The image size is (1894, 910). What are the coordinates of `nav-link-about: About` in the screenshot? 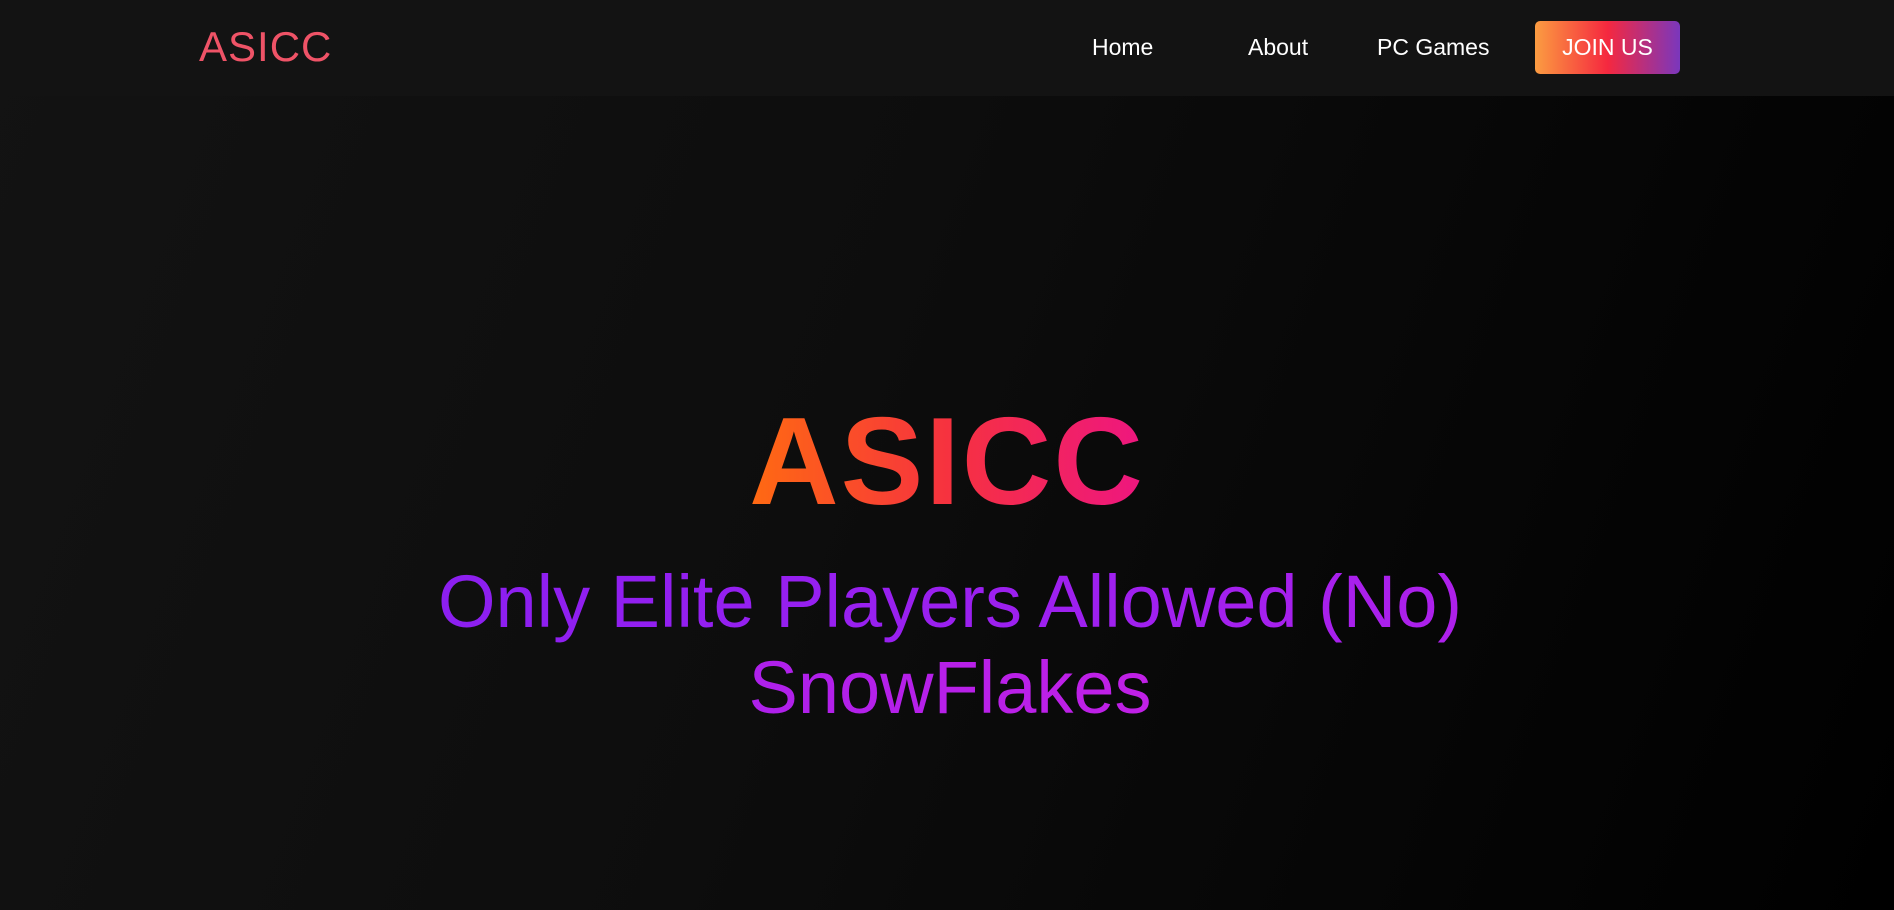 It's located at (1278, 47).